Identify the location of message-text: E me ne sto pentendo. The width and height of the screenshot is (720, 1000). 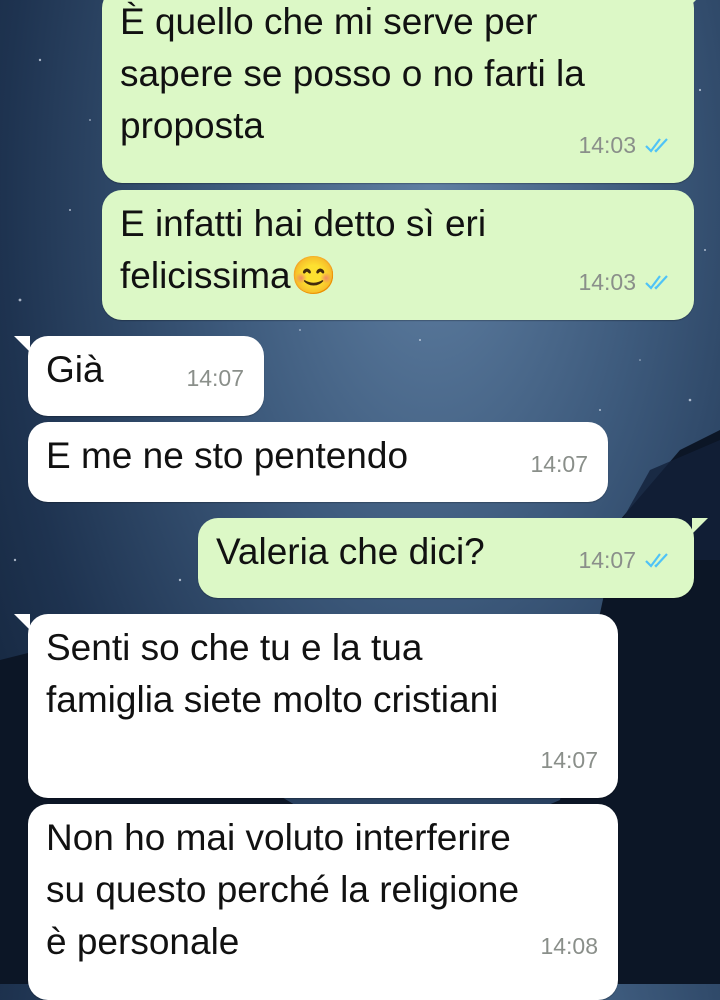
(227, 455).